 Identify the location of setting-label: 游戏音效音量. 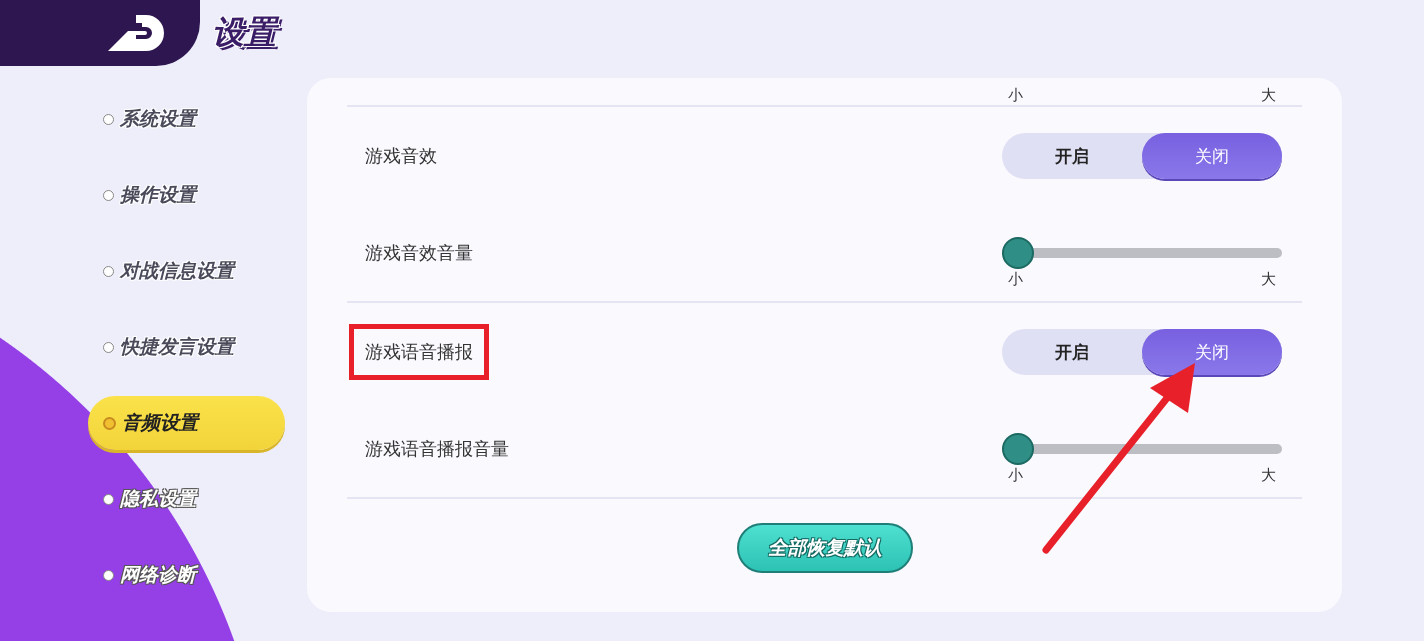
(419, 253).